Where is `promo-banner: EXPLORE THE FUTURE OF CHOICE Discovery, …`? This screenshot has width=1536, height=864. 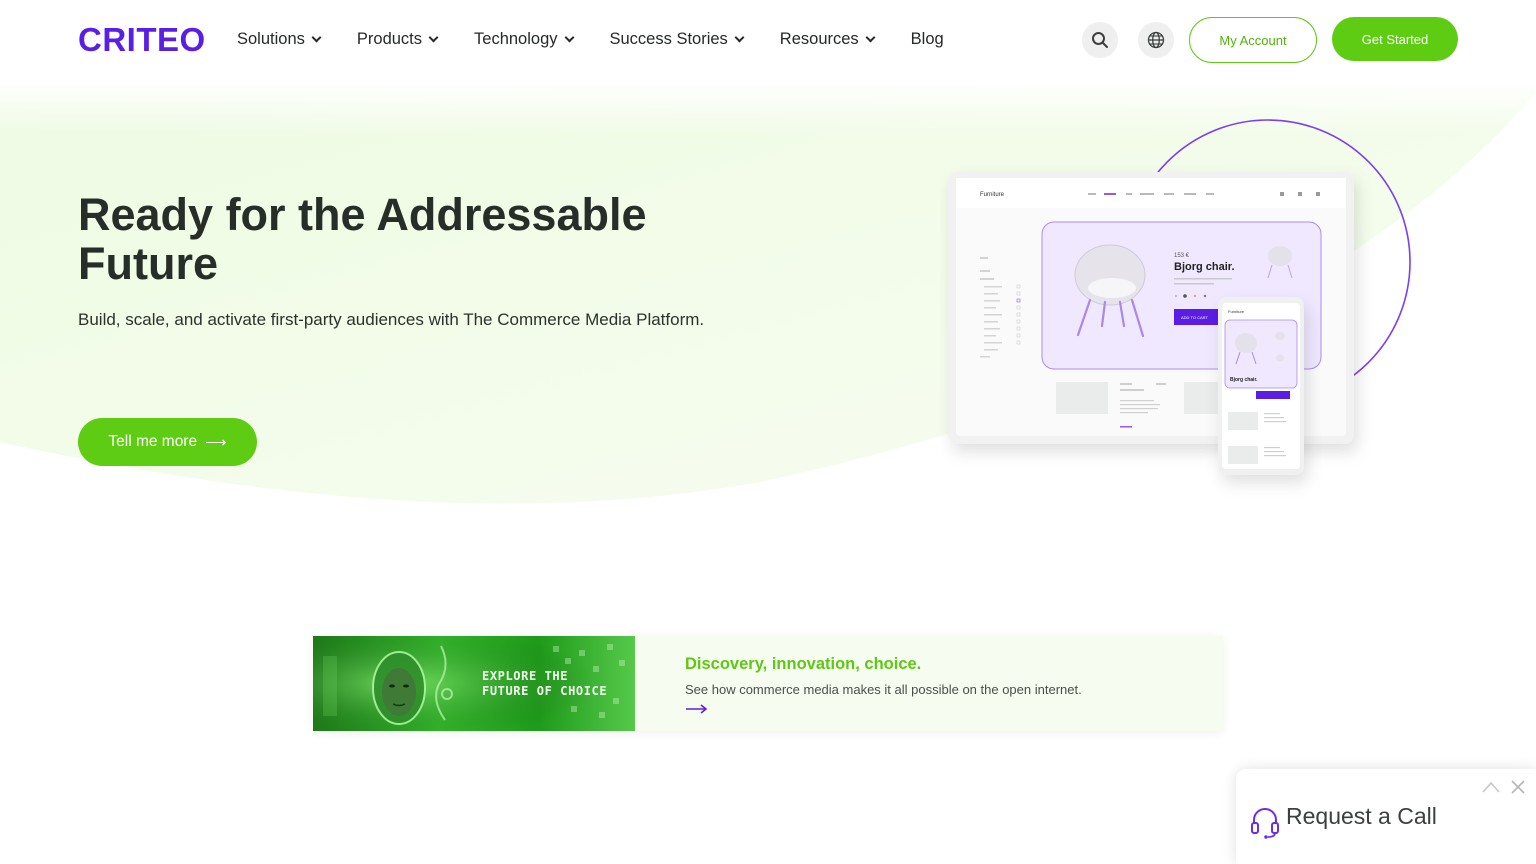
promo-banner: EXPLORE THE FUTURE OF CHOICE Discovery, … is located at coordinates (768, 683).